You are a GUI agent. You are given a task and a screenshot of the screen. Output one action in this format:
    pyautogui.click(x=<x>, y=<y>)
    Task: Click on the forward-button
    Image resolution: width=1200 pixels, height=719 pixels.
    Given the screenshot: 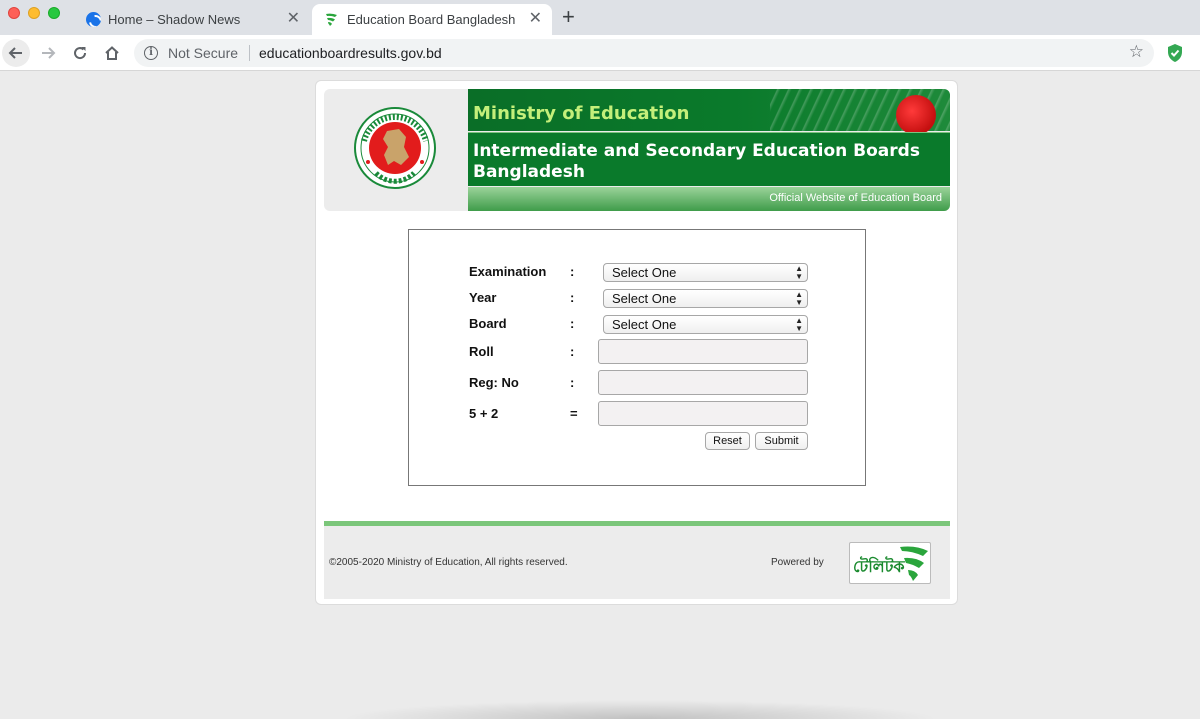 What is the action you would take?
    pyautogui.click(x=48, y=53)
    